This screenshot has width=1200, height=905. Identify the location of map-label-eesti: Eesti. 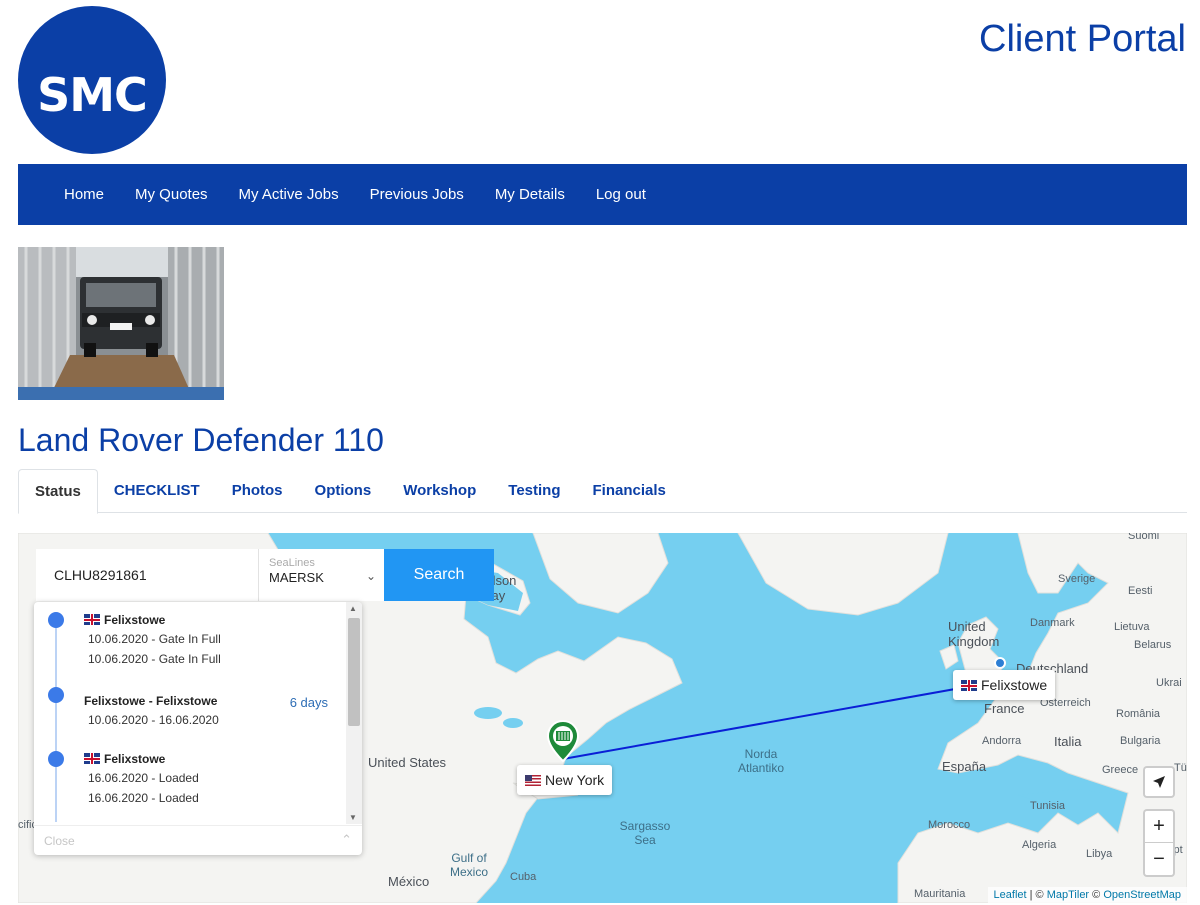
(1140, 591).